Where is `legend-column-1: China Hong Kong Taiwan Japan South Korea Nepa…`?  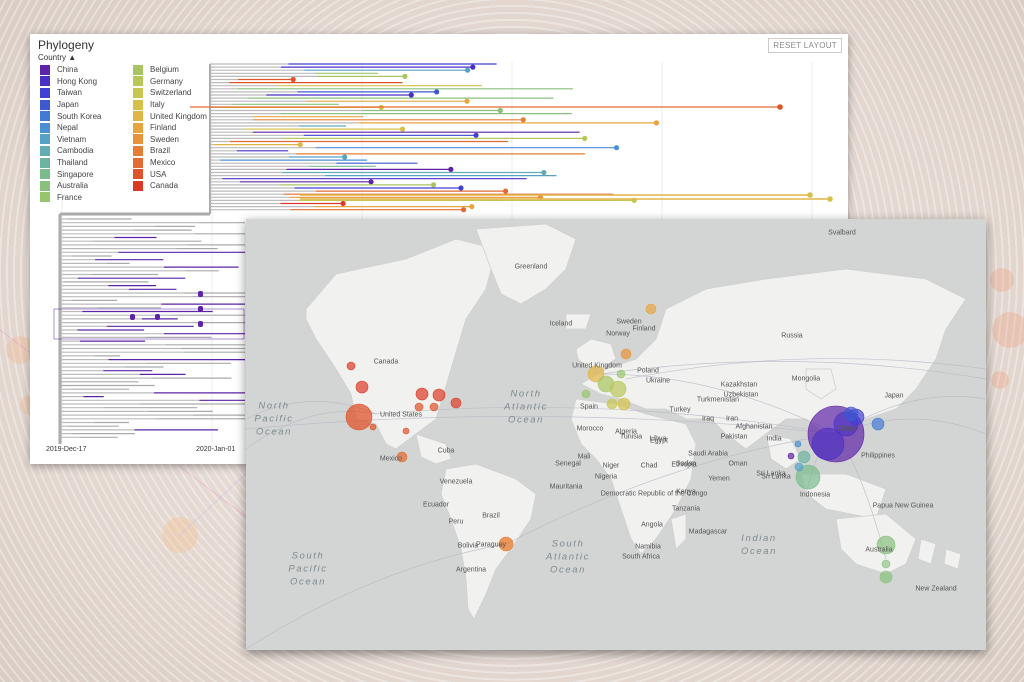
legend-column-1: China Hong Kong Taiwan Japan South Korea Nepa… is located at coordinates (70, 133).